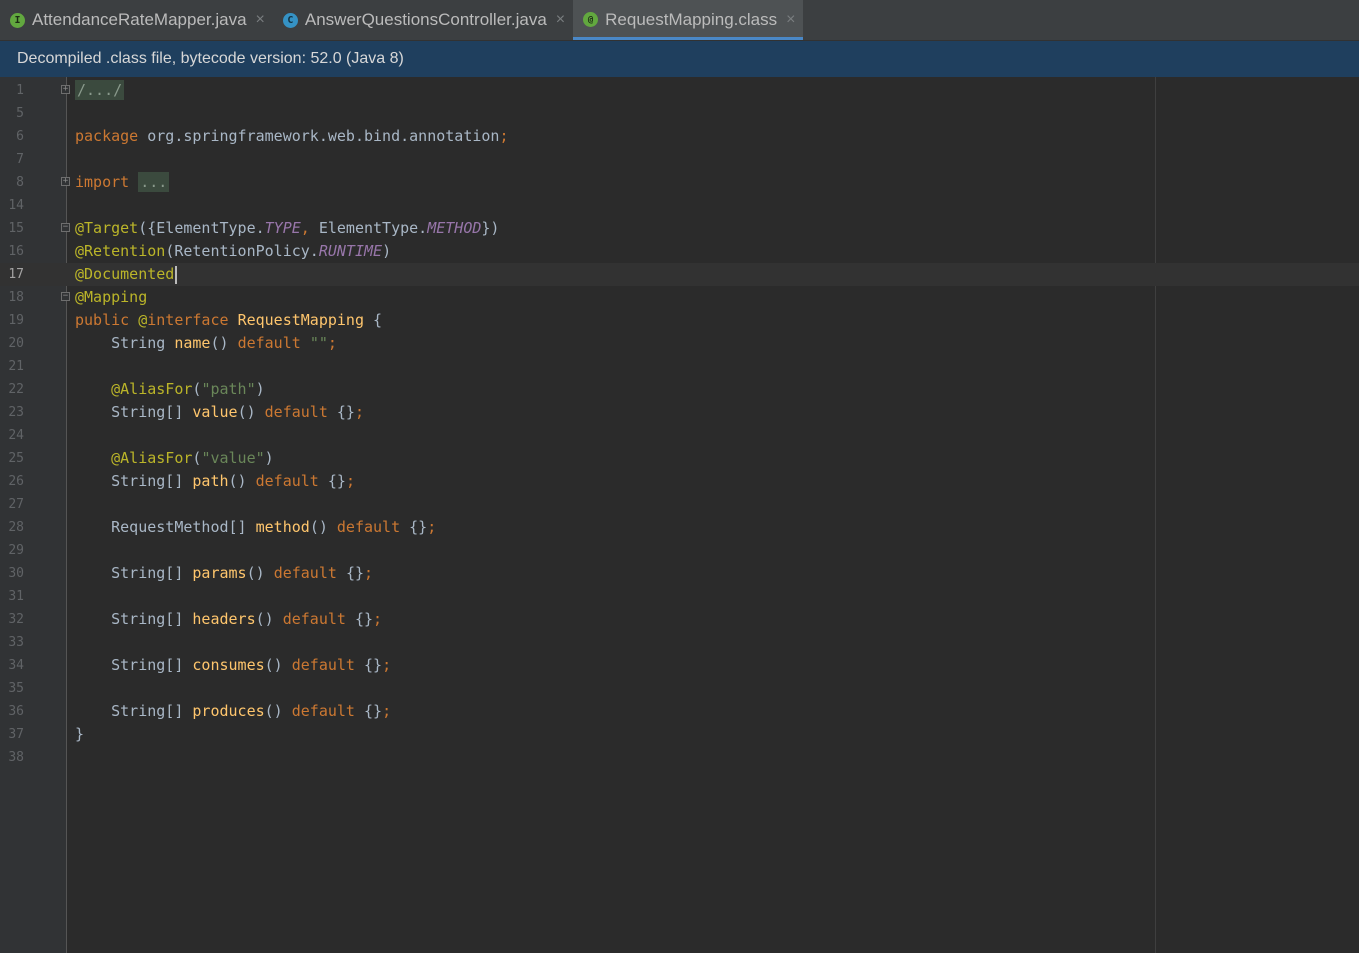 This screenshot has height=953, width=1359. I want to click on line-number: 6, so click(20, 136).